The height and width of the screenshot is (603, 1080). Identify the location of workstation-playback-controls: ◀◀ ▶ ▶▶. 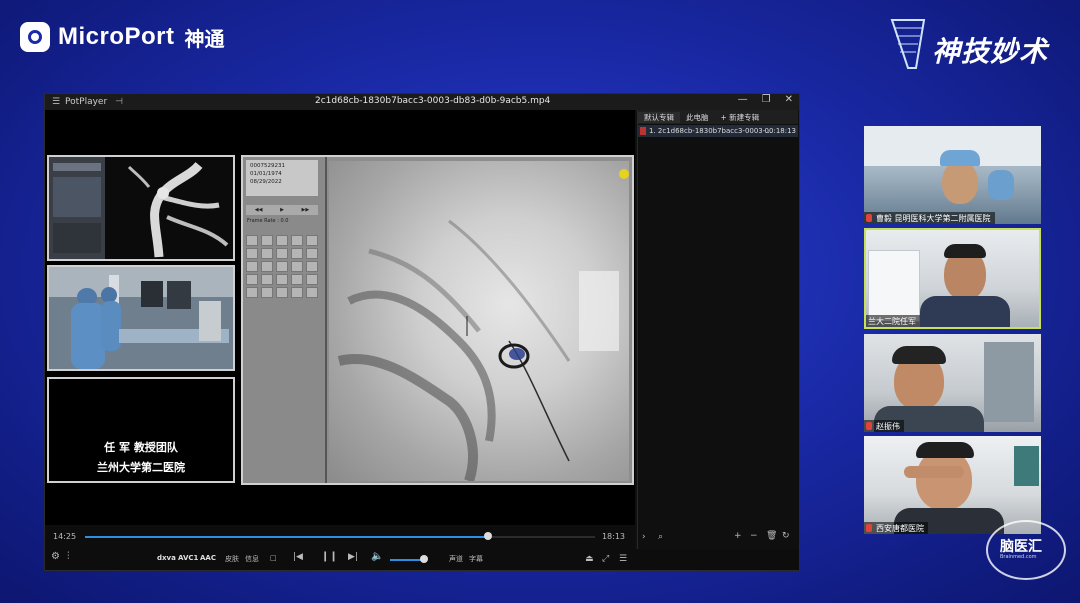
(282, 210).